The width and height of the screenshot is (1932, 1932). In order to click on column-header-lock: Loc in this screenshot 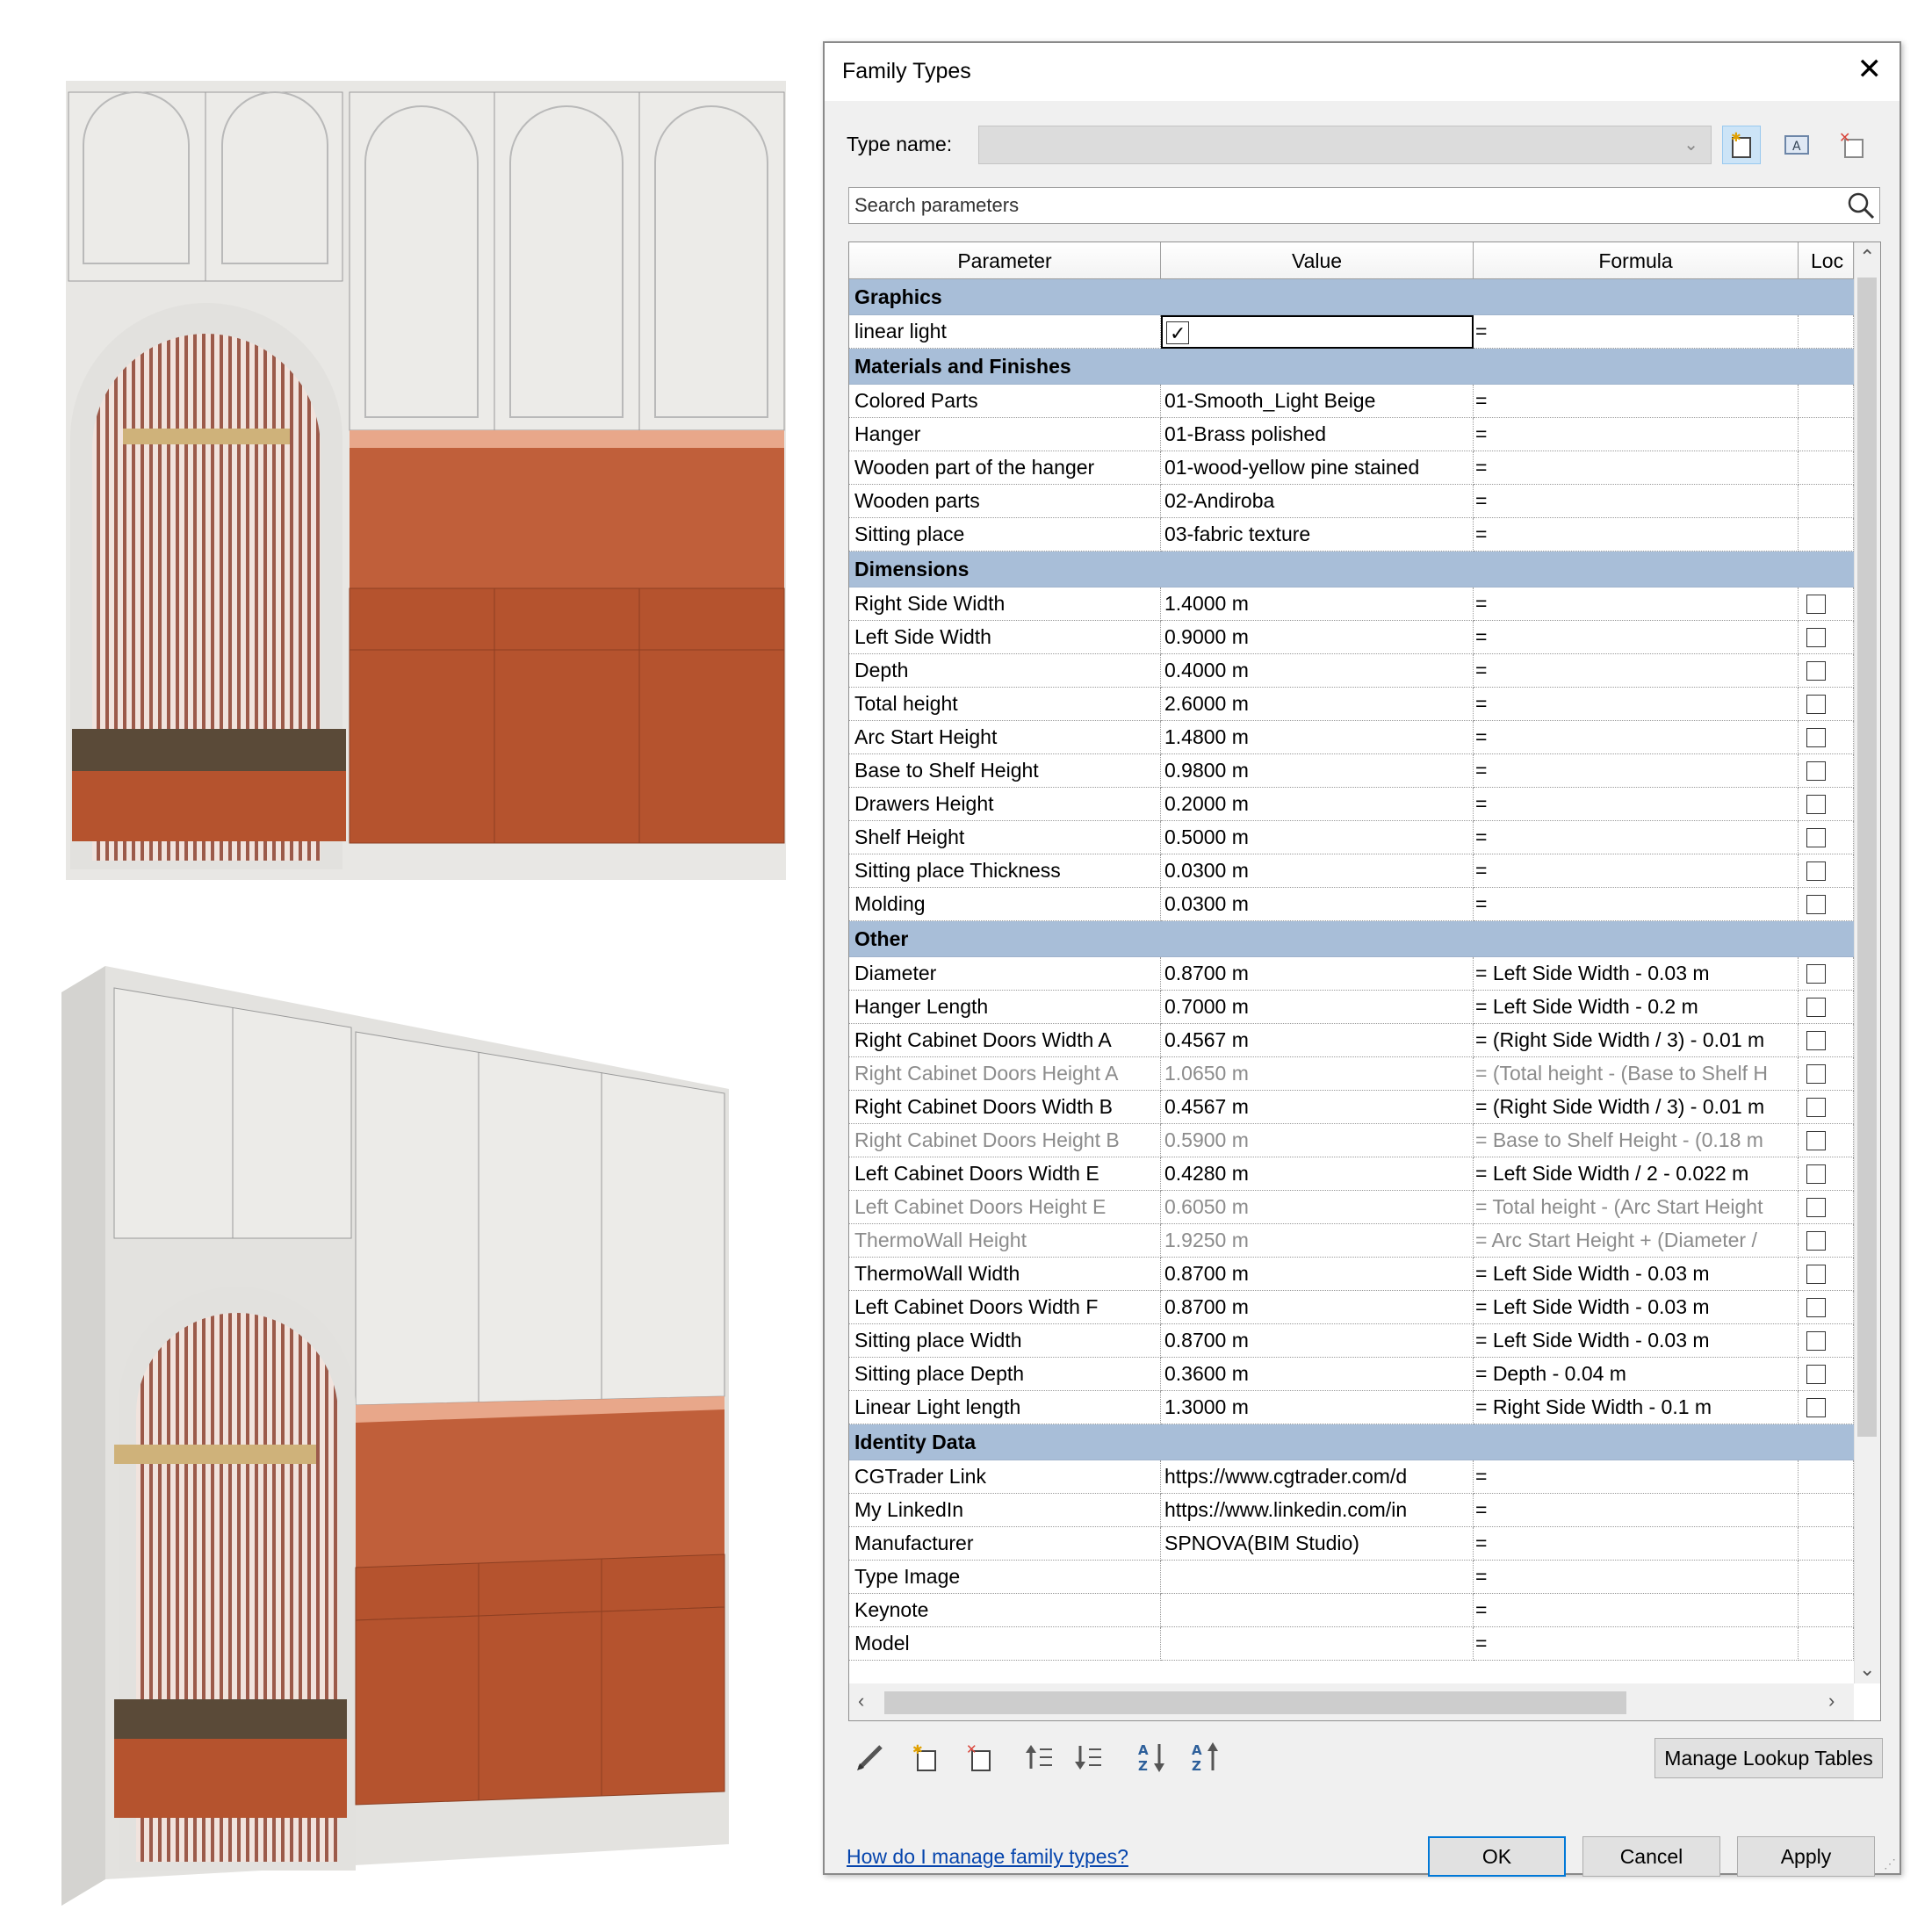, I will do `click(1827, 260)`.